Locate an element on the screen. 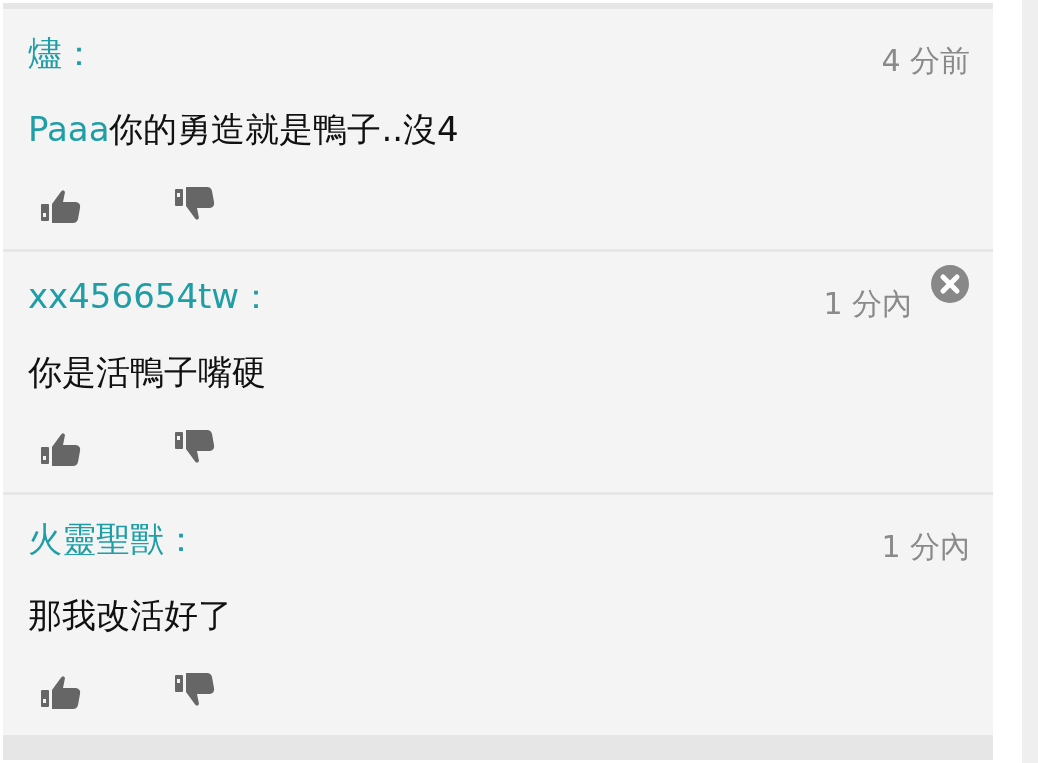 The image size is (1038, 763). username: xx456654tw： is located at coordinates (426, 296).